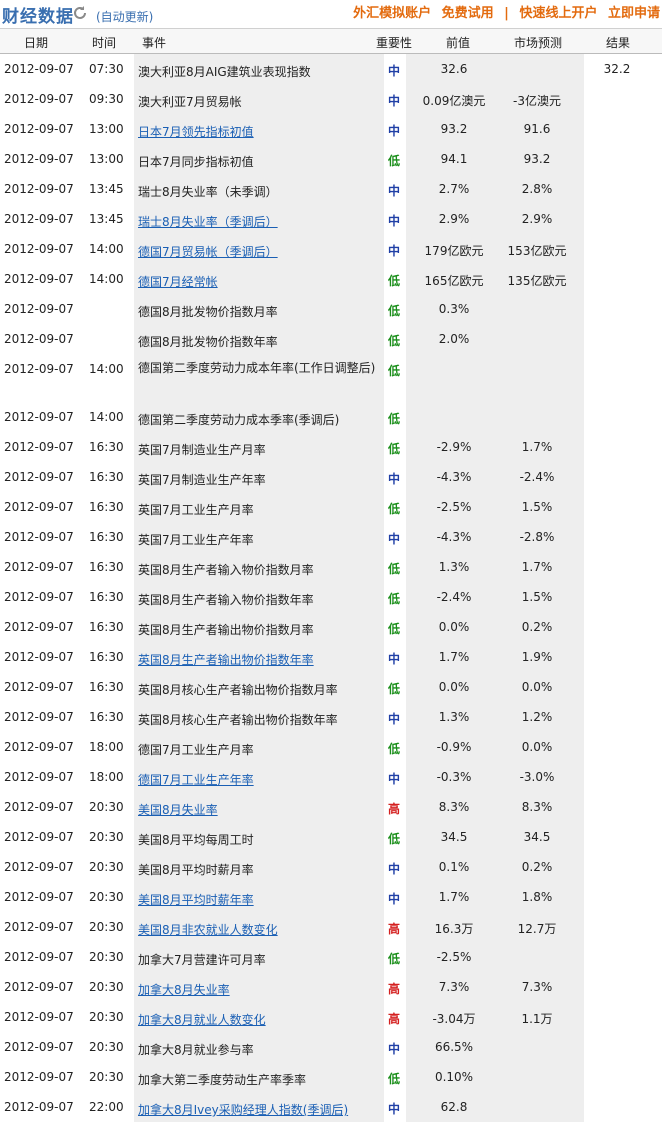  What do you see at coordinates (454, 129) in the screenshot?
I see `row-previous: 93.2` at bounding box center [454, 129].